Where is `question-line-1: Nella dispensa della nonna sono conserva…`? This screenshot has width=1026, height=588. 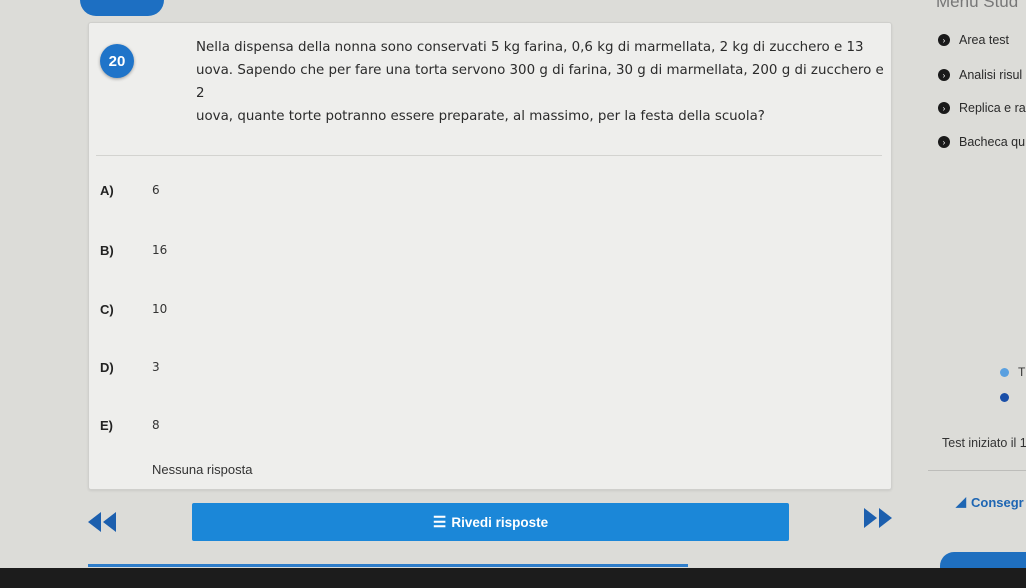
question-line-1: Nella dispensa della nonna sono conserva… is located at coordinates (530, 47).